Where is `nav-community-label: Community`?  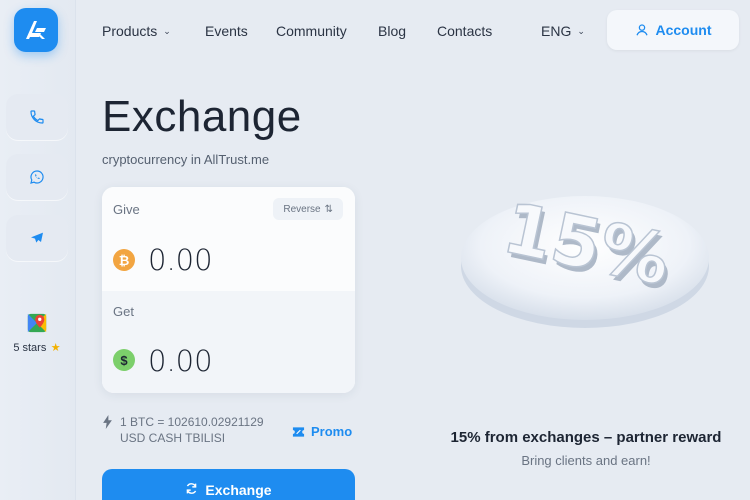 nav-community-label: Community is located at coordinates (311, 31).